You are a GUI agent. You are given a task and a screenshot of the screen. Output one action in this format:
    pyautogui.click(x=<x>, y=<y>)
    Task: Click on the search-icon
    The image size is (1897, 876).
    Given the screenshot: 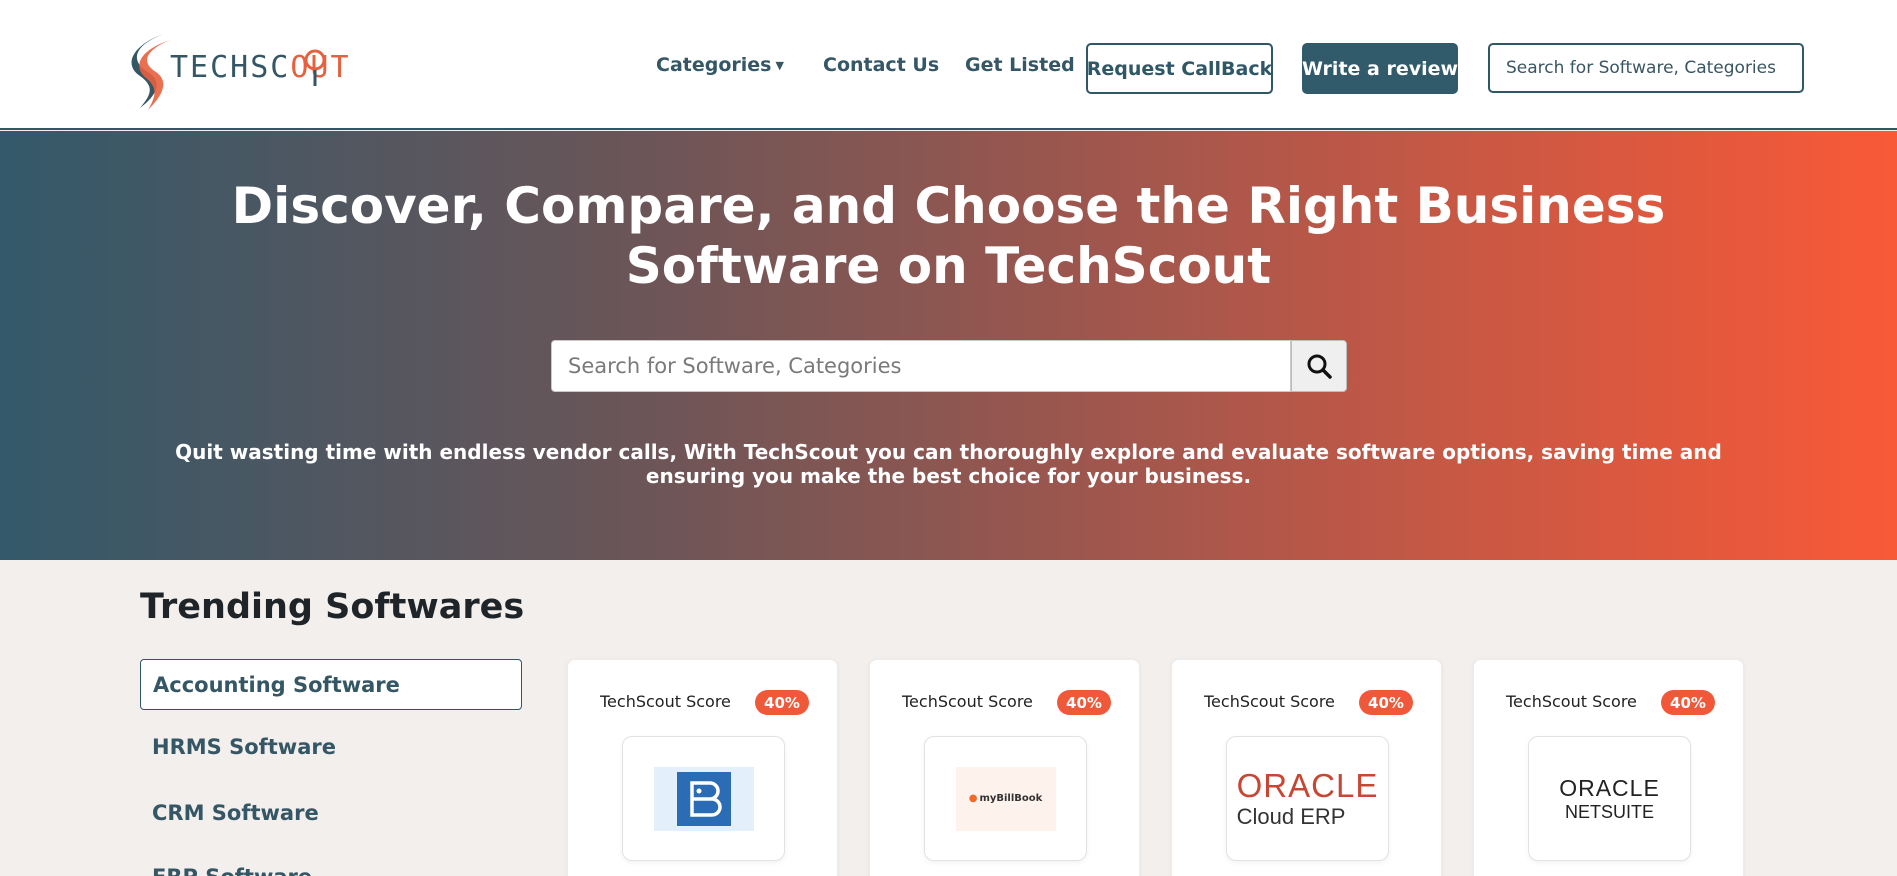 What is the action you would take?
    pyautogui.click(x=1319, y=366)
    